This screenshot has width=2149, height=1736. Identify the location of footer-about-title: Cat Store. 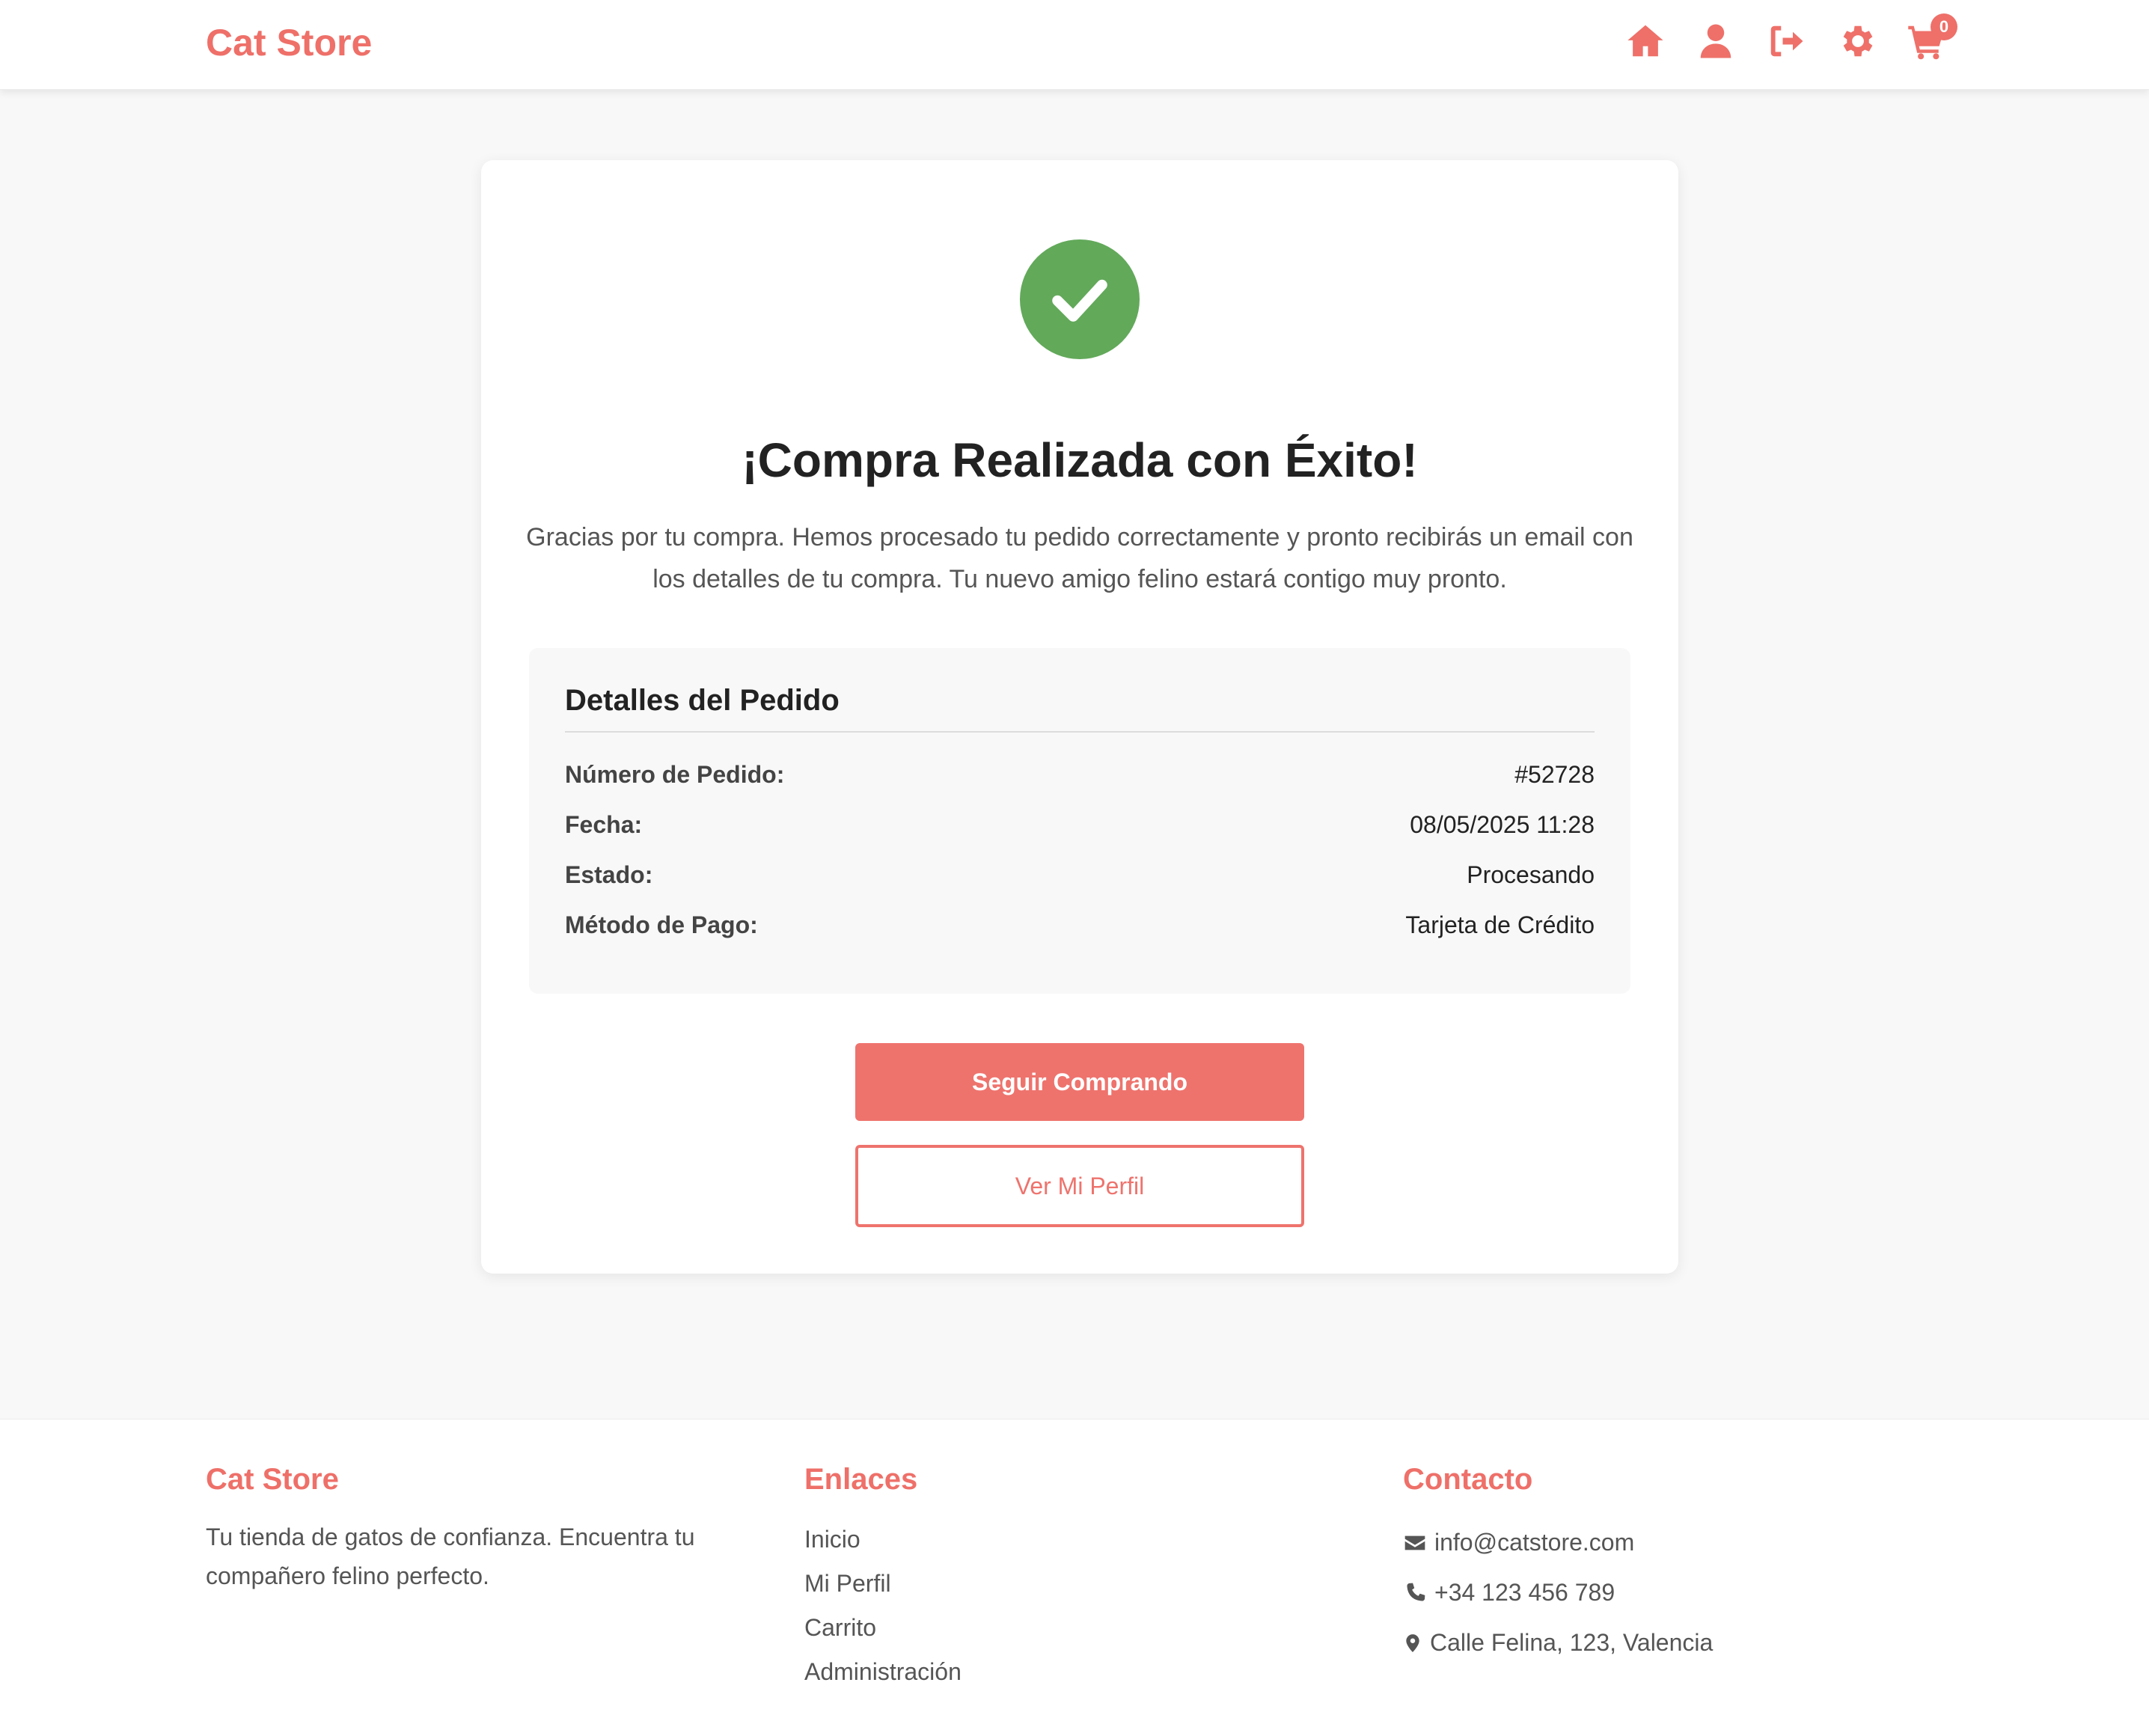
(272, 1479).